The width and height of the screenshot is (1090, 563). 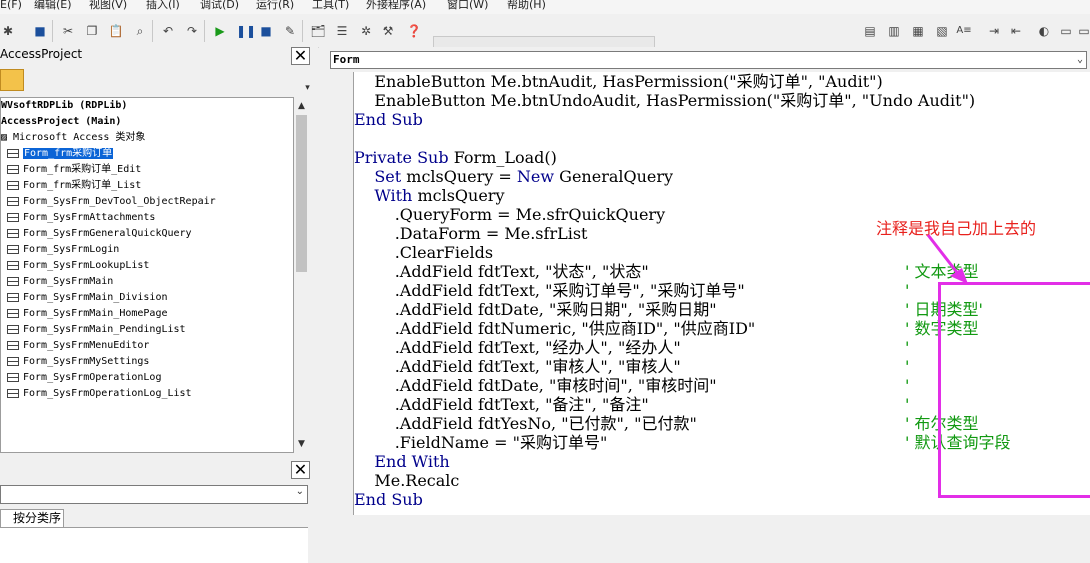 I want to click on tree-item-label: Form_SysFrmOperationLog, so click(x=92, y=377).